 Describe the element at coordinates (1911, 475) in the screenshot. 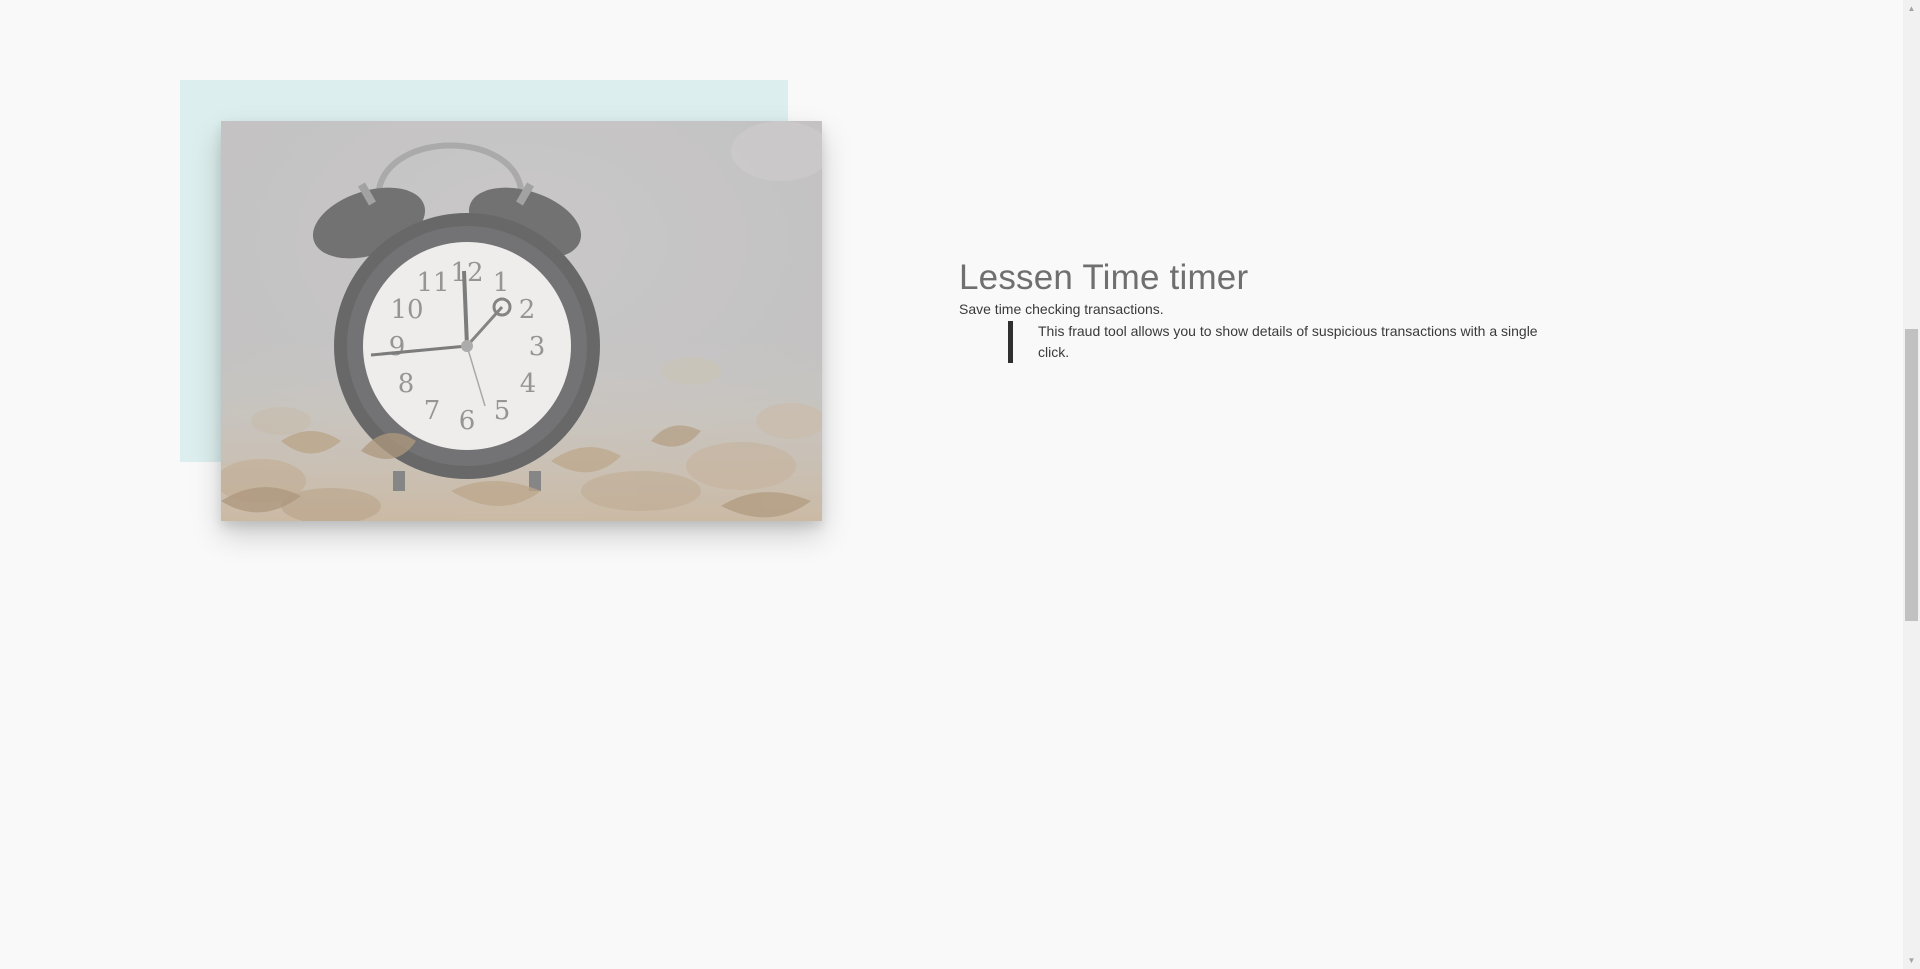

I see `scrollbar-thumb` at that location.